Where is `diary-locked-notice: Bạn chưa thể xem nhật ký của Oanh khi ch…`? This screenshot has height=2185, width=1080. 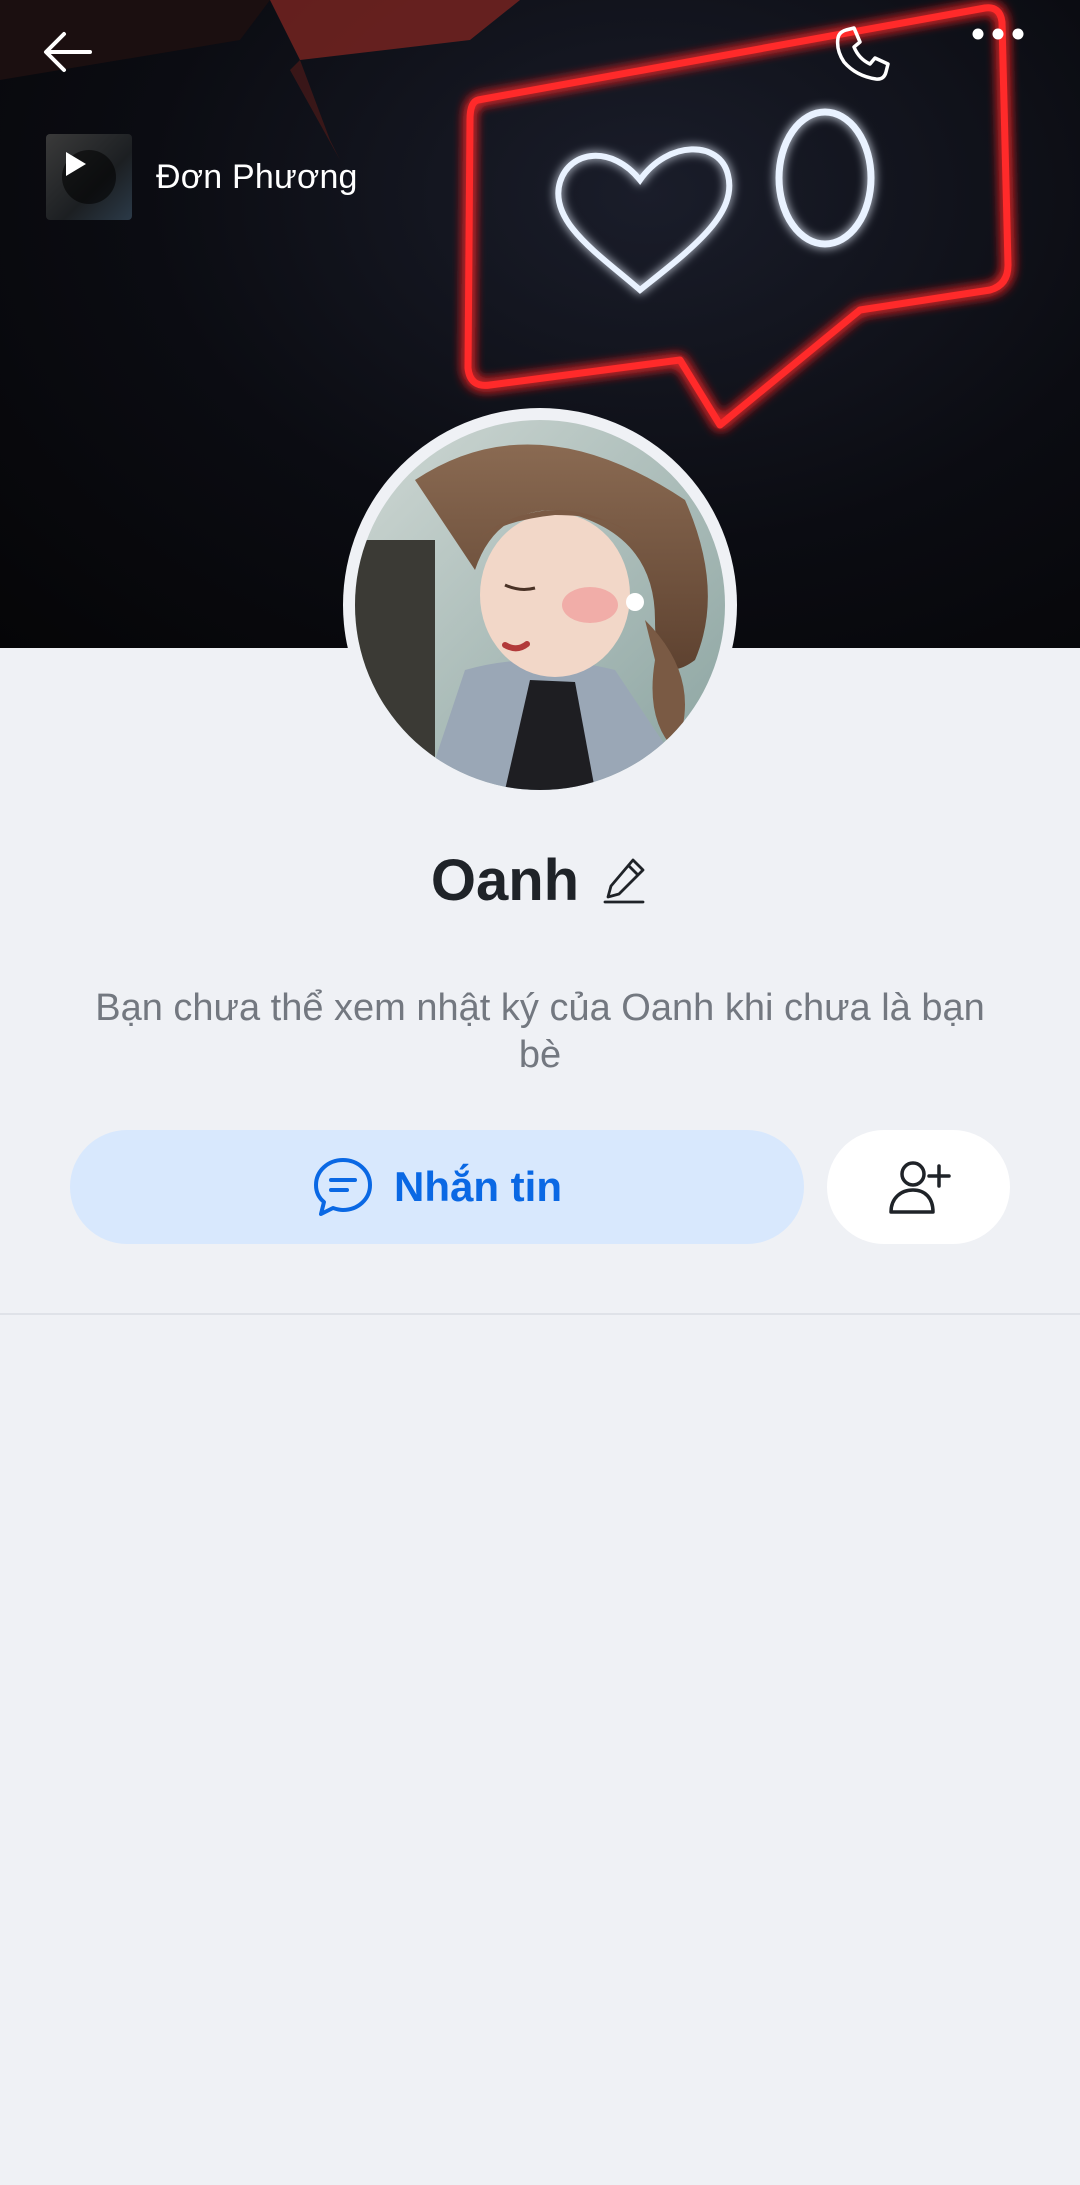 diary-locked-notice: Bạn chưa thể xem nhật ký của Oanh khi ch… is located at coordinates (540, 1031).